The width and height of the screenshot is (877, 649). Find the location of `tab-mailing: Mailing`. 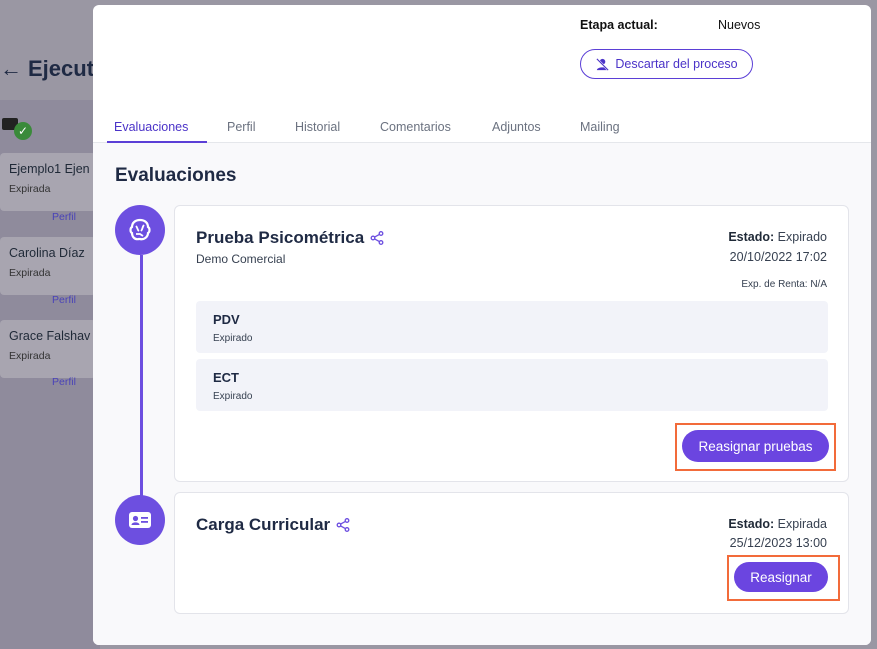

tab-mailing: Mailing is located at coordinates (600, 127).